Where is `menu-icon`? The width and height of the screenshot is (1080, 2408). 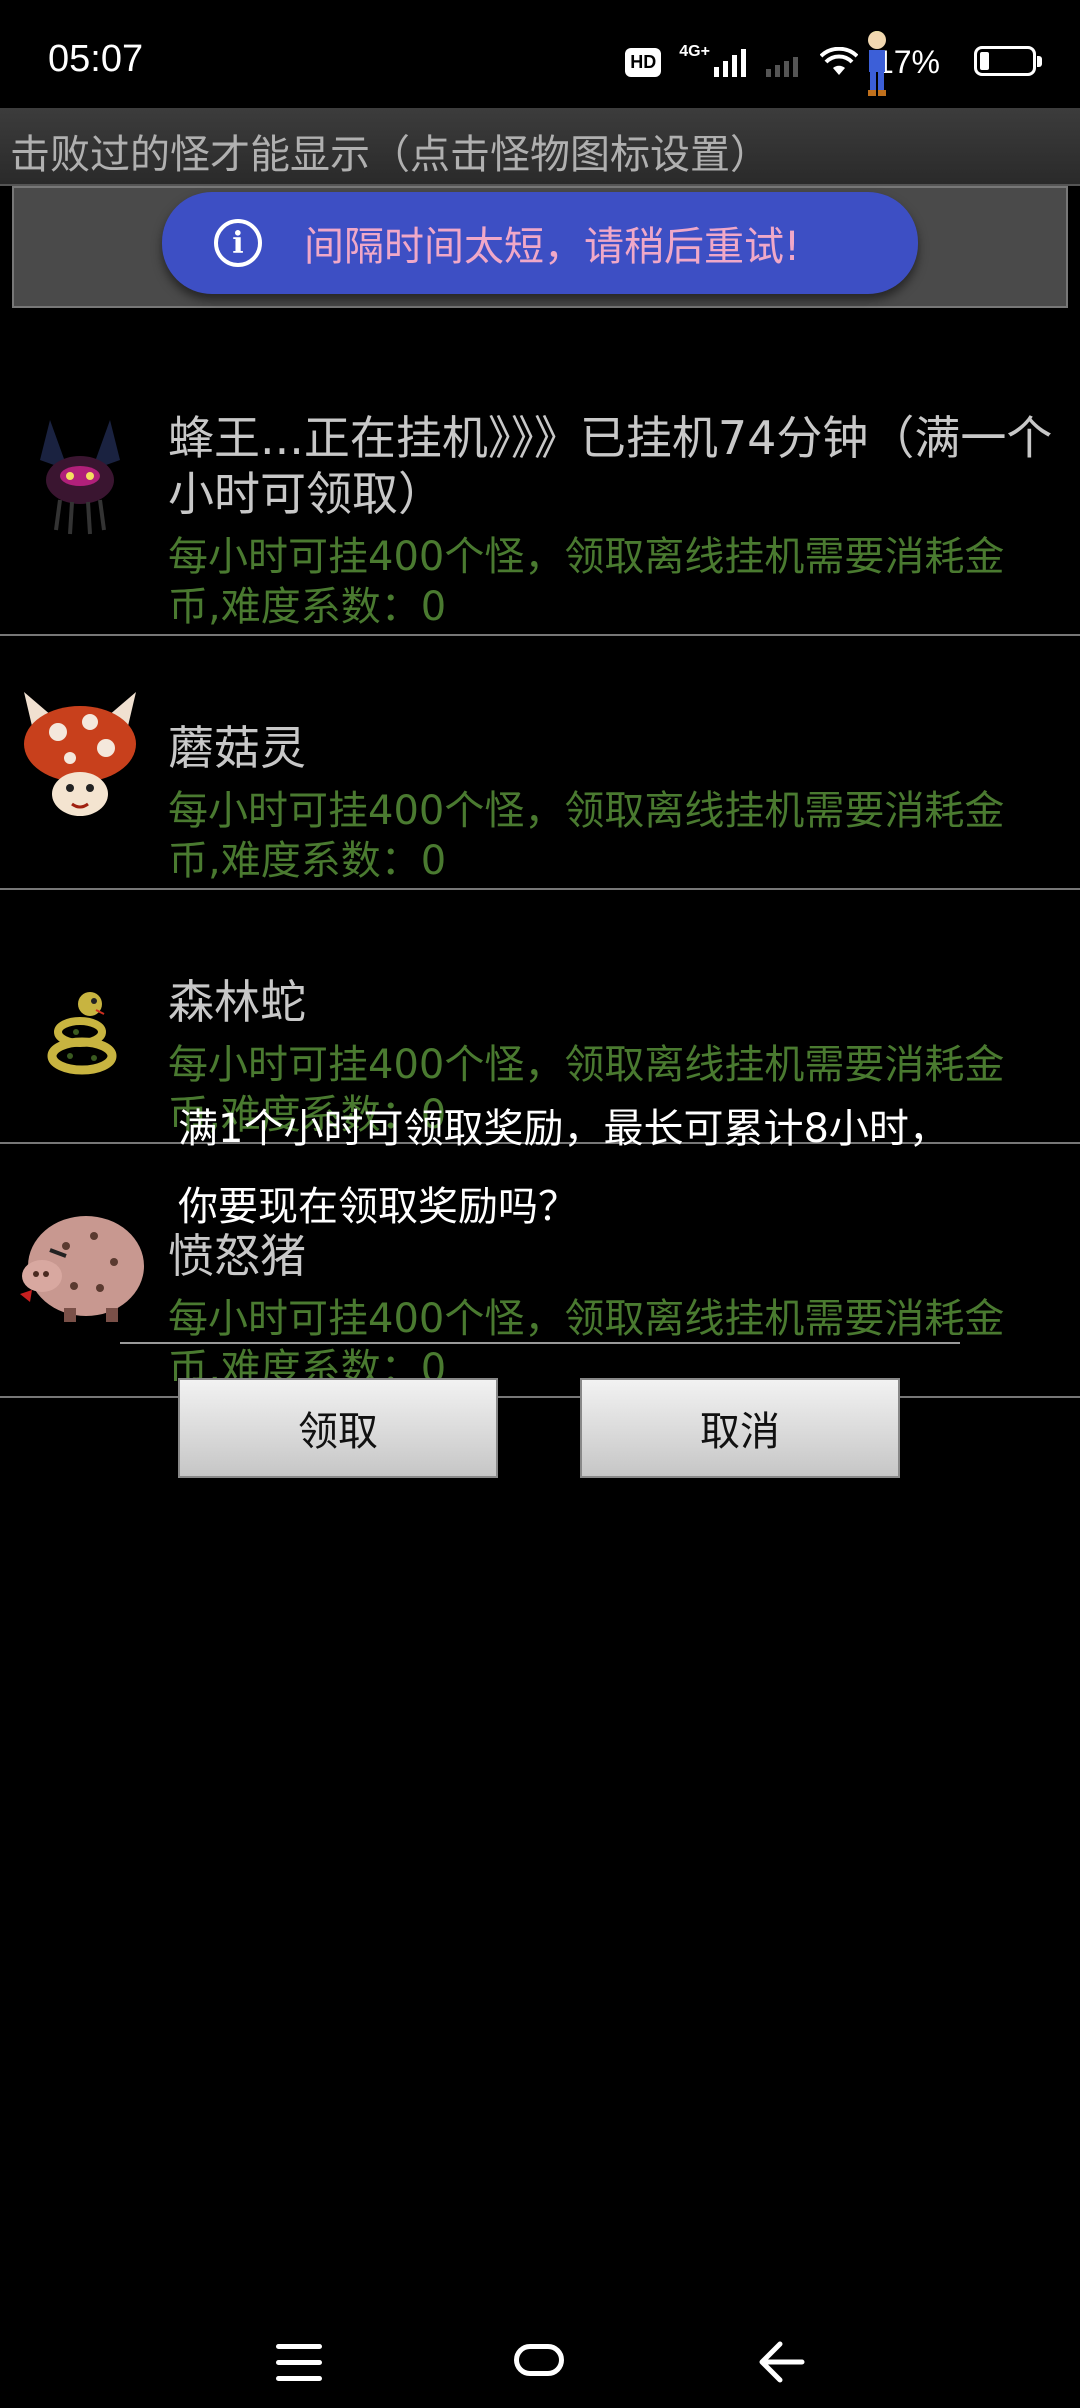
menu-icon is located at coordinates (299, 2363).